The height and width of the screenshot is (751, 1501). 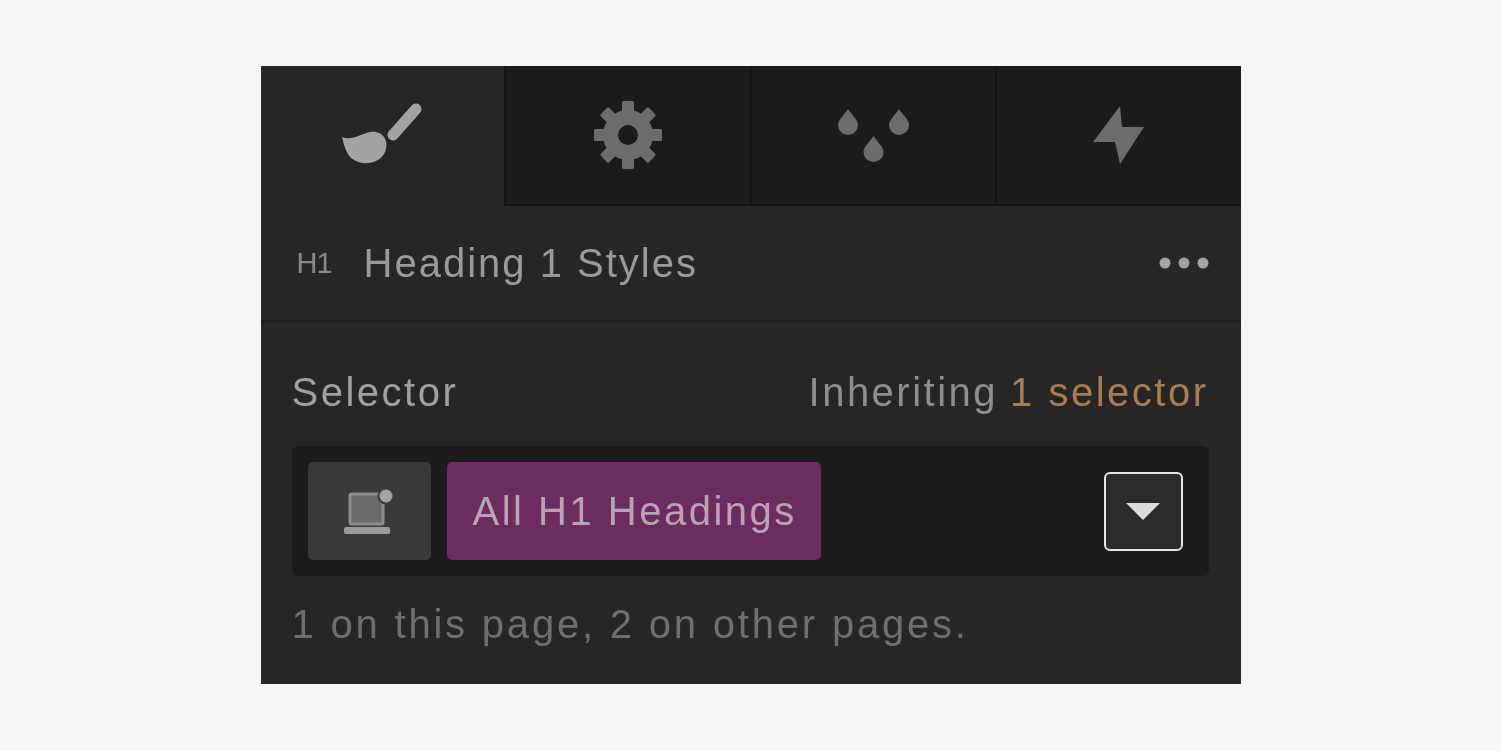 What do you see at coordinates (1183, 263) in the screenshot?
I see `more-icon` at bounding box center [1183, 263].